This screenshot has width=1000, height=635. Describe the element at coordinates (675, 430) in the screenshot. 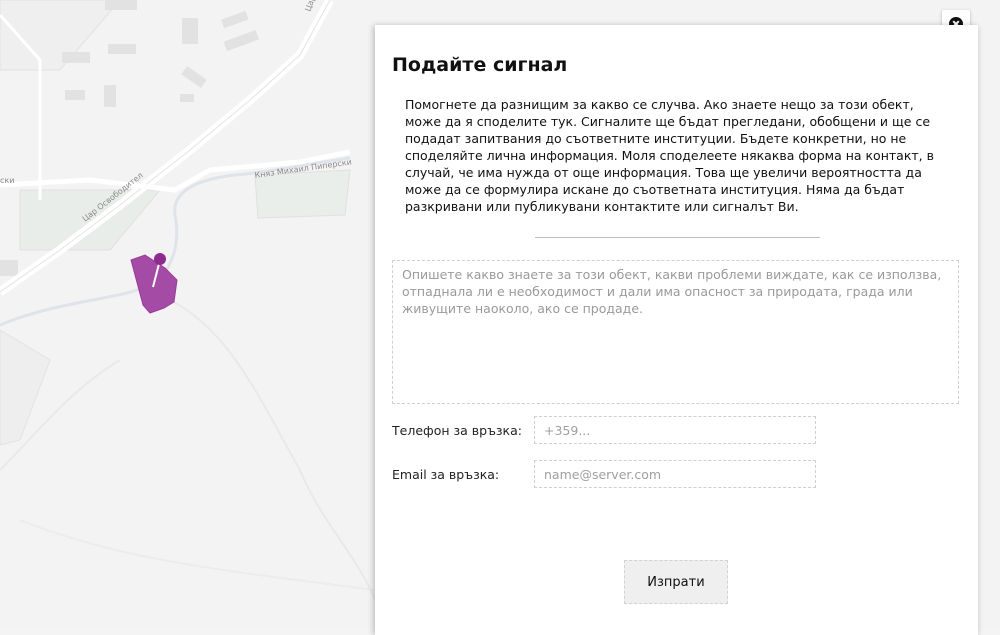

I see `phone-input` at that location.